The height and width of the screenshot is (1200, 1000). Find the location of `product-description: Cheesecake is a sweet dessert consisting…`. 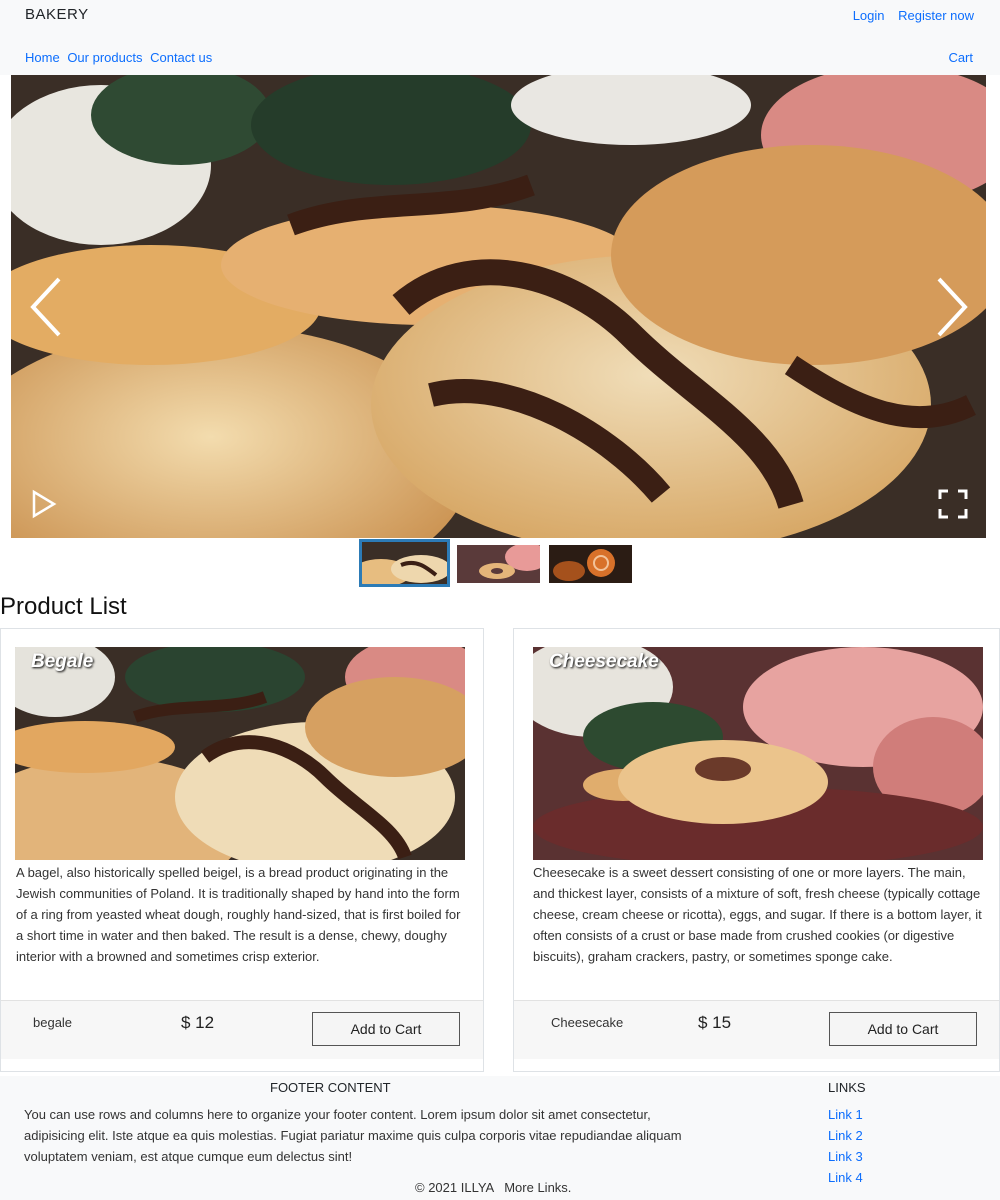

product-description: Cheesecake is a sweet dessert consisting… is located at coordinates (757, 914).